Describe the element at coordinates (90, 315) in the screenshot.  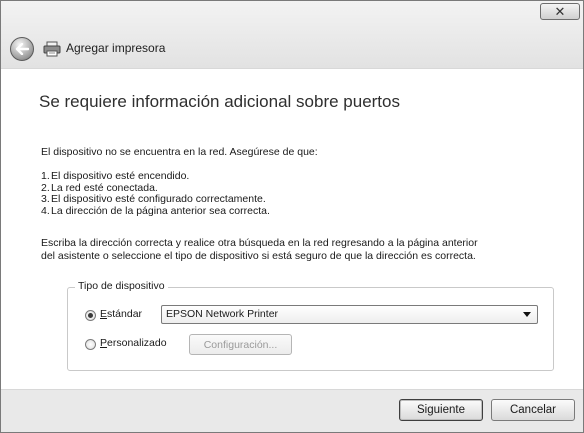
I see `standard-radio` at that location.